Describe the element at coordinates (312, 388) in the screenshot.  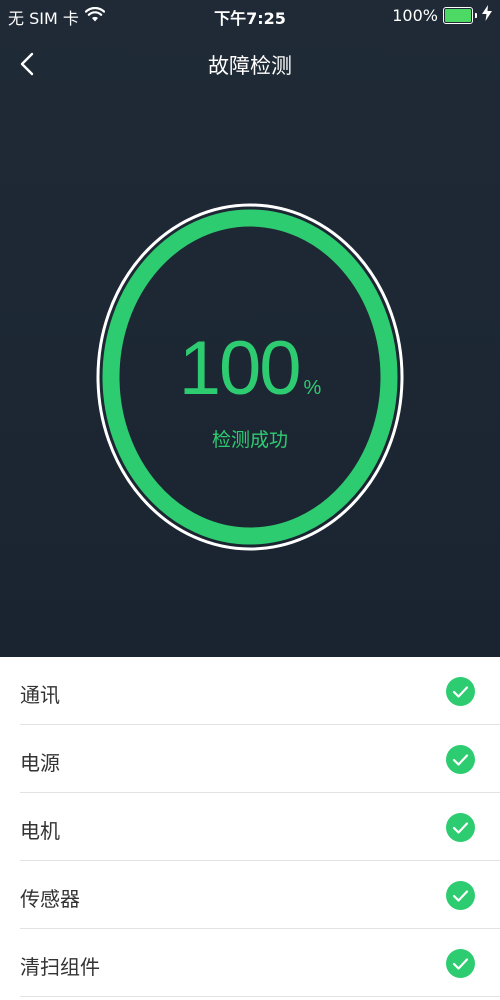
I see `gauge-percent-unit: %` at that location.